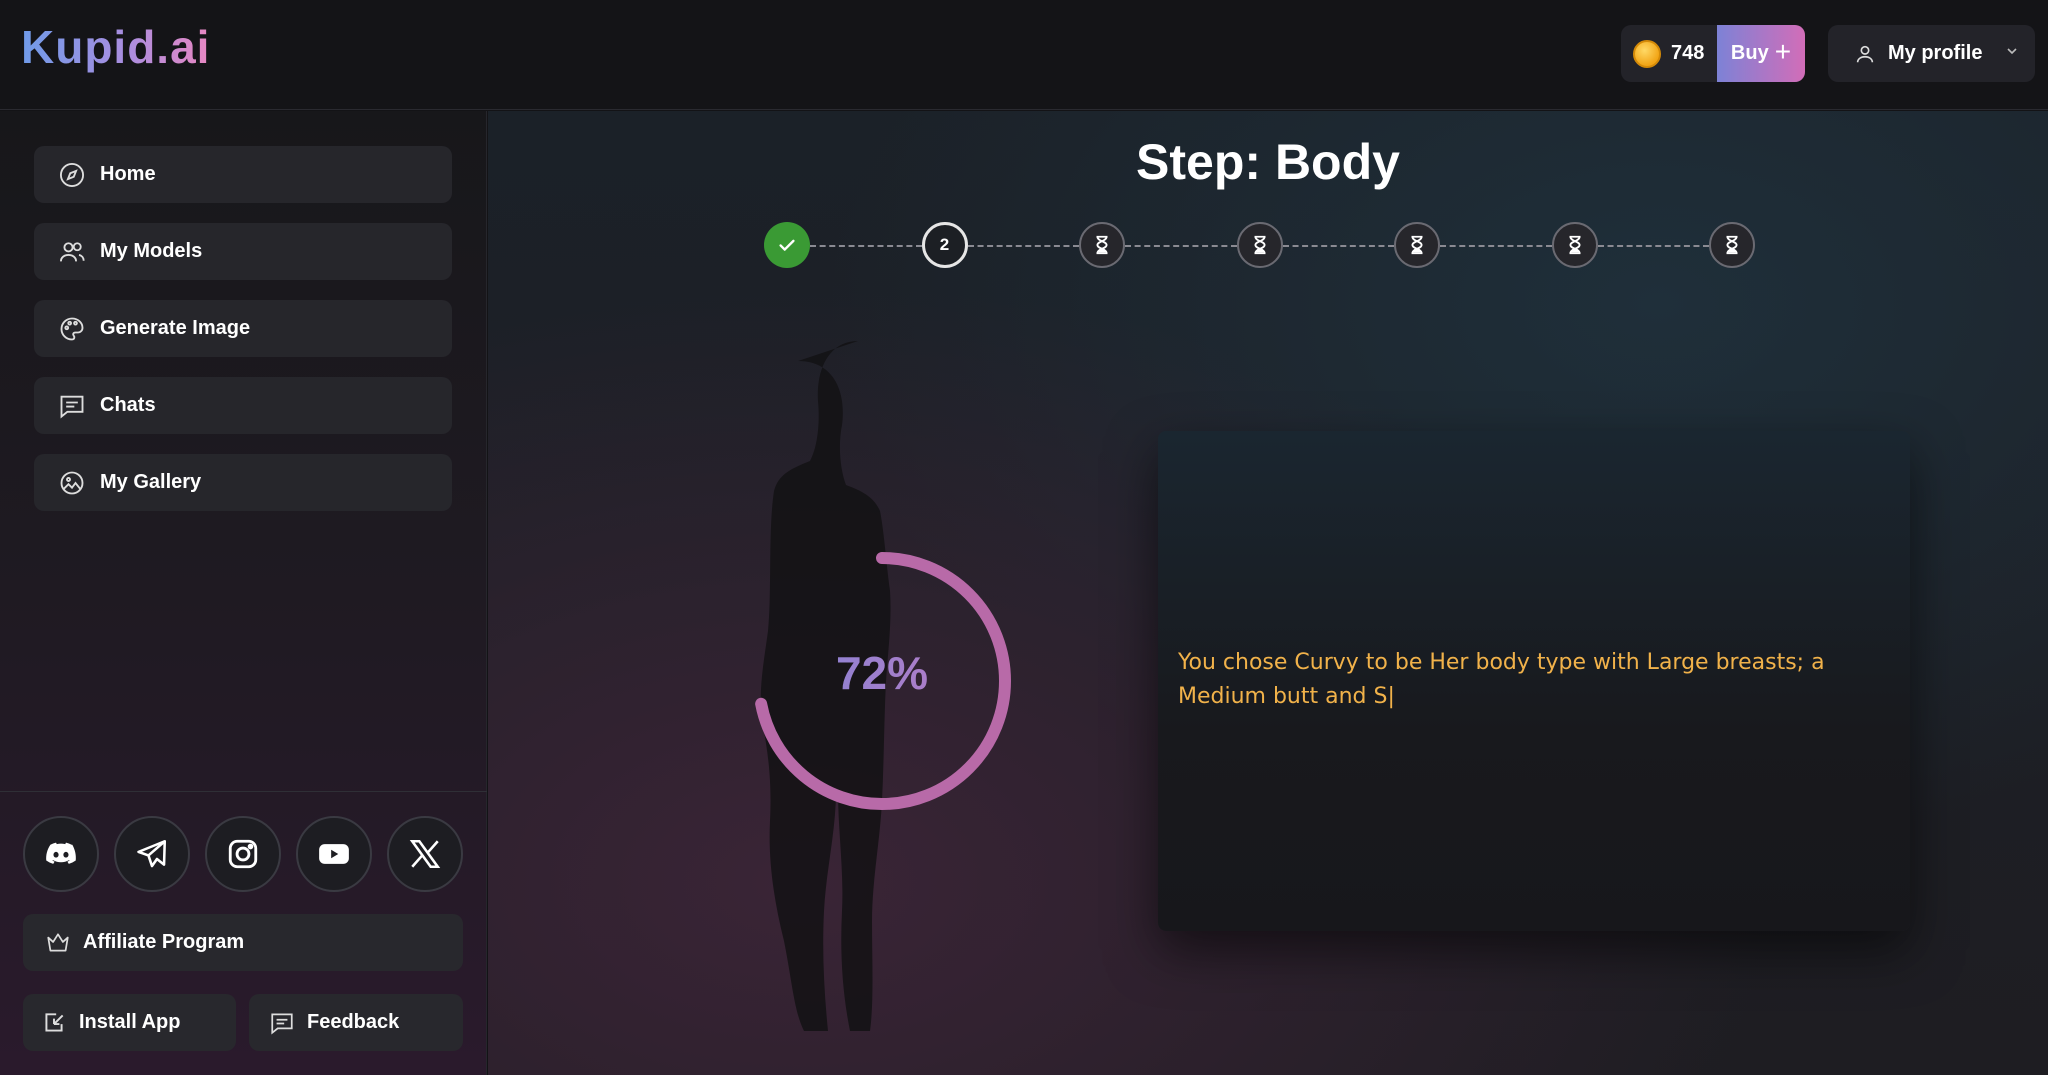 The width and height of the screenshot is (2048, 1075). I want to click on x-twitter-button, so click(425, 854).